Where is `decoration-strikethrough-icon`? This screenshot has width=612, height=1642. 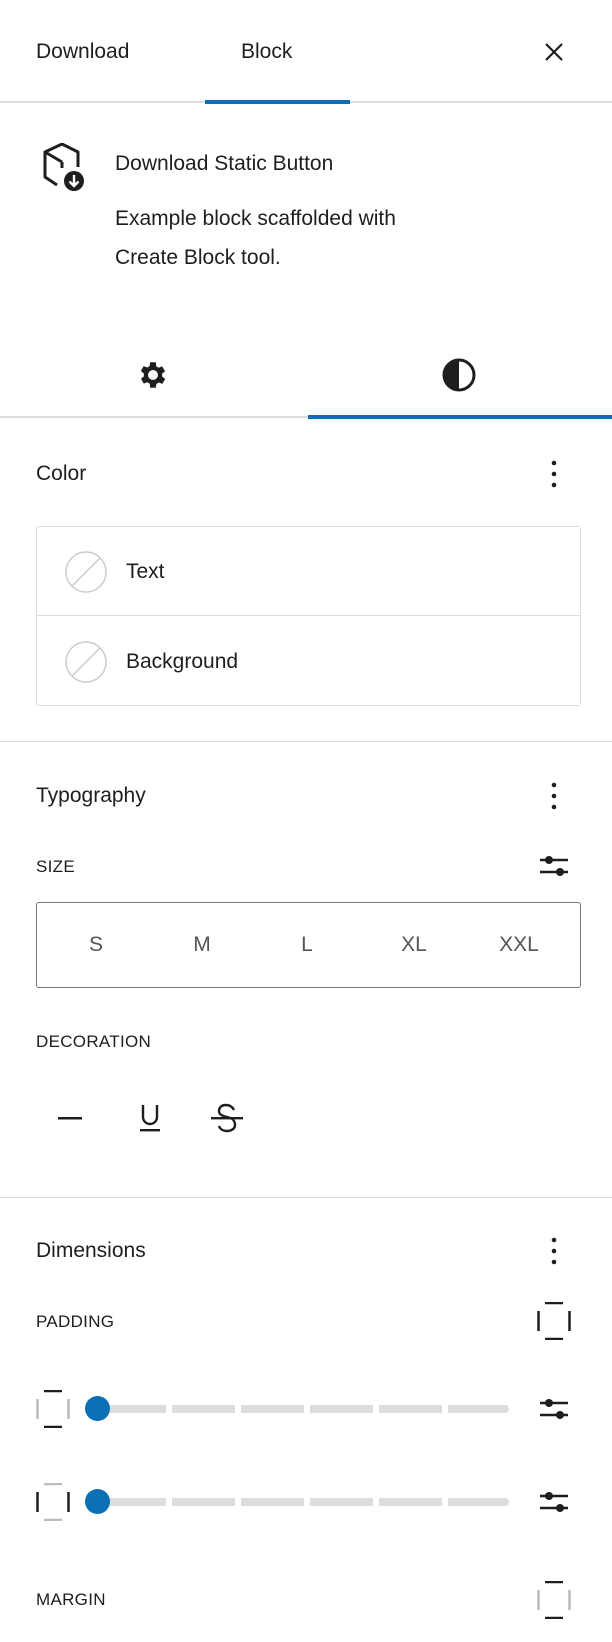
decoration-strikethrough-icon is located at coordinates (227, 1118).